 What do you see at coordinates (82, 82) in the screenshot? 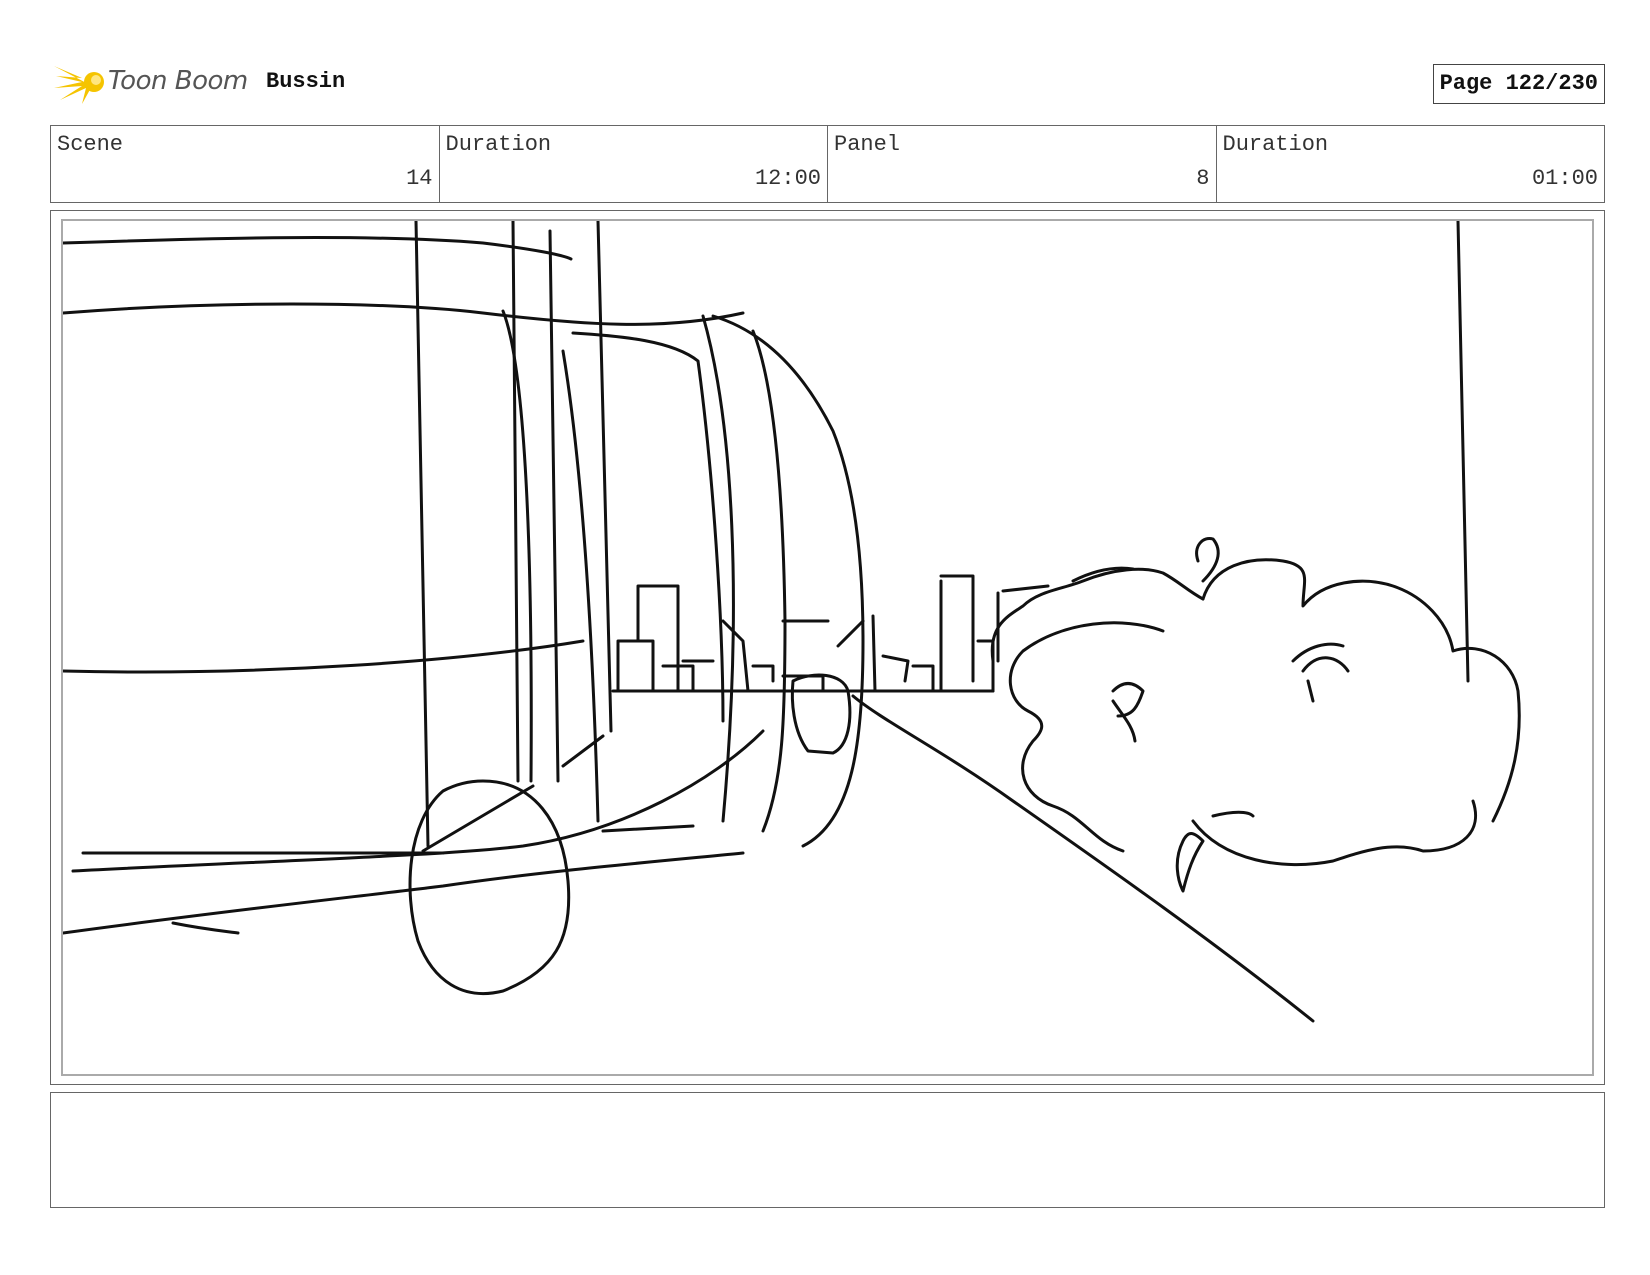
I see `toon-boom-star-icon` at bounding box center [82, 82].